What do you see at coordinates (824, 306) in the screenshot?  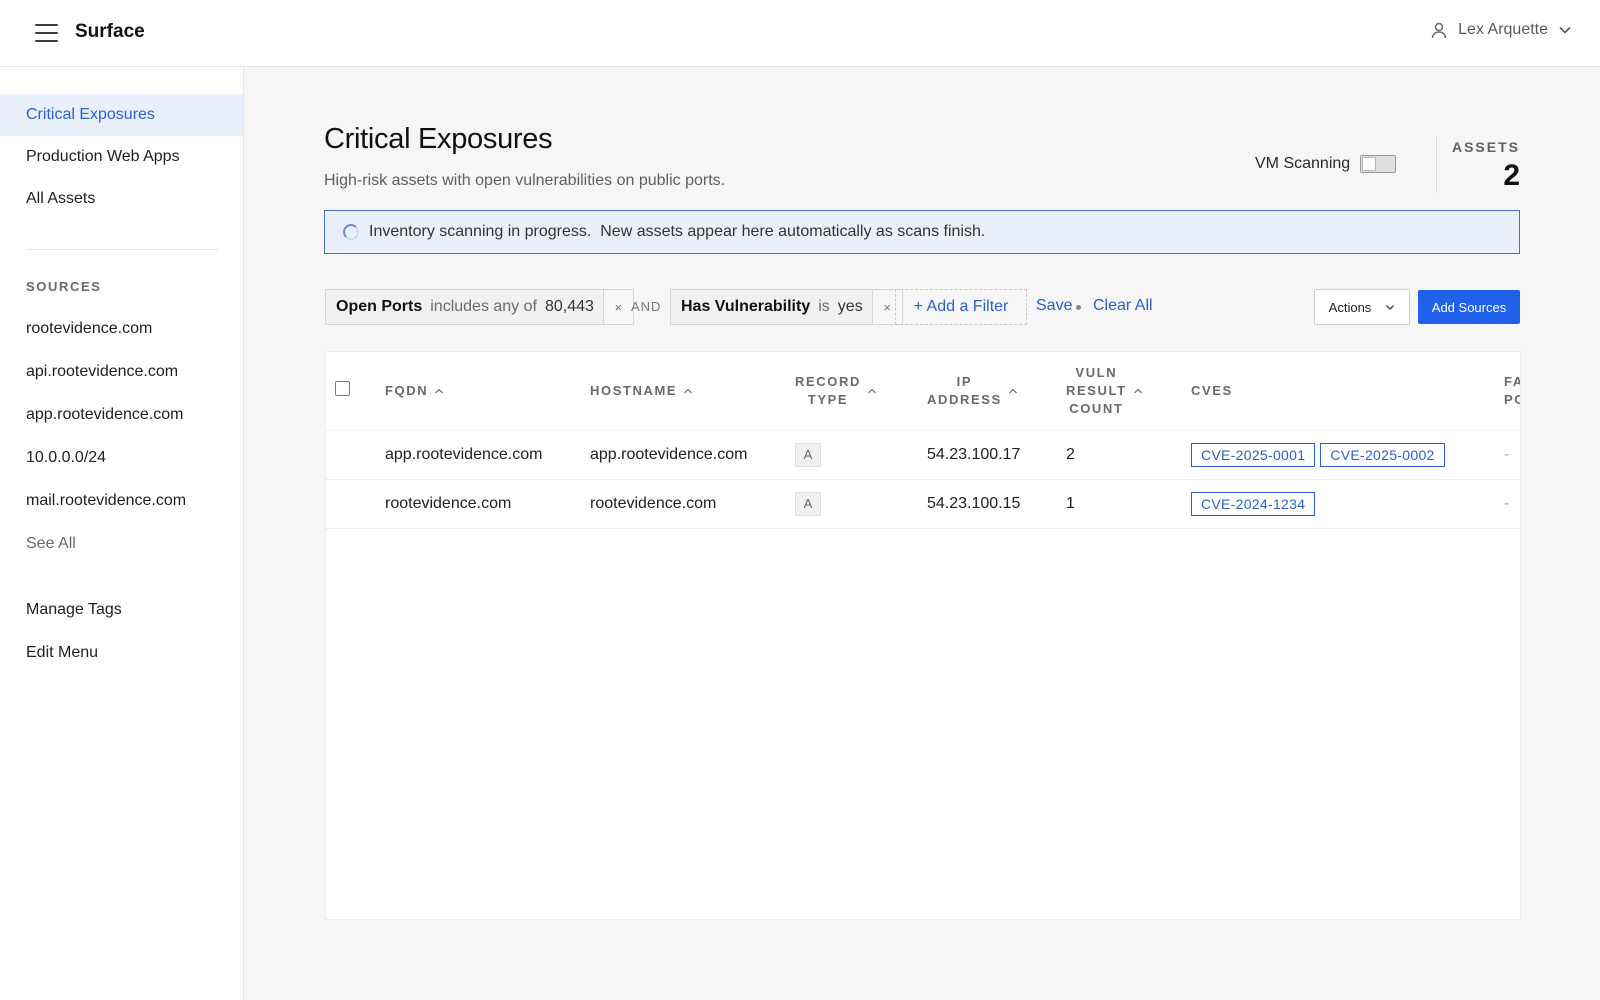 I see `filter-operator: is` at bounding box center [824, 306].